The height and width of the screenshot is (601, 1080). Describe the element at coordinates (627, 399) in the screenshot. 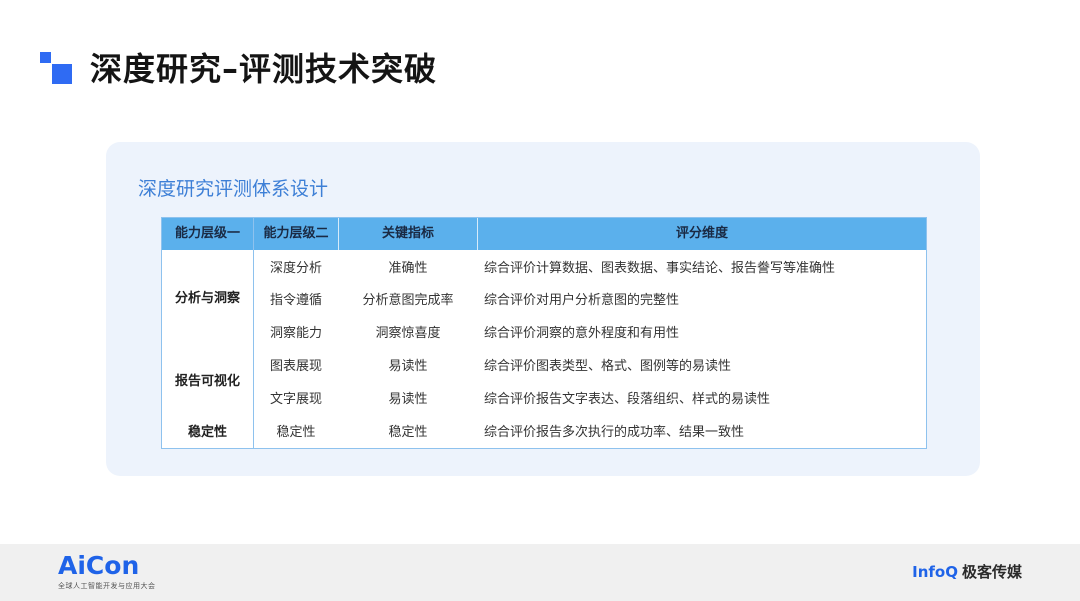

I see `table-cell-dimension: 综合评价报告文字表达、段落组织、样式的易读性` at that location.